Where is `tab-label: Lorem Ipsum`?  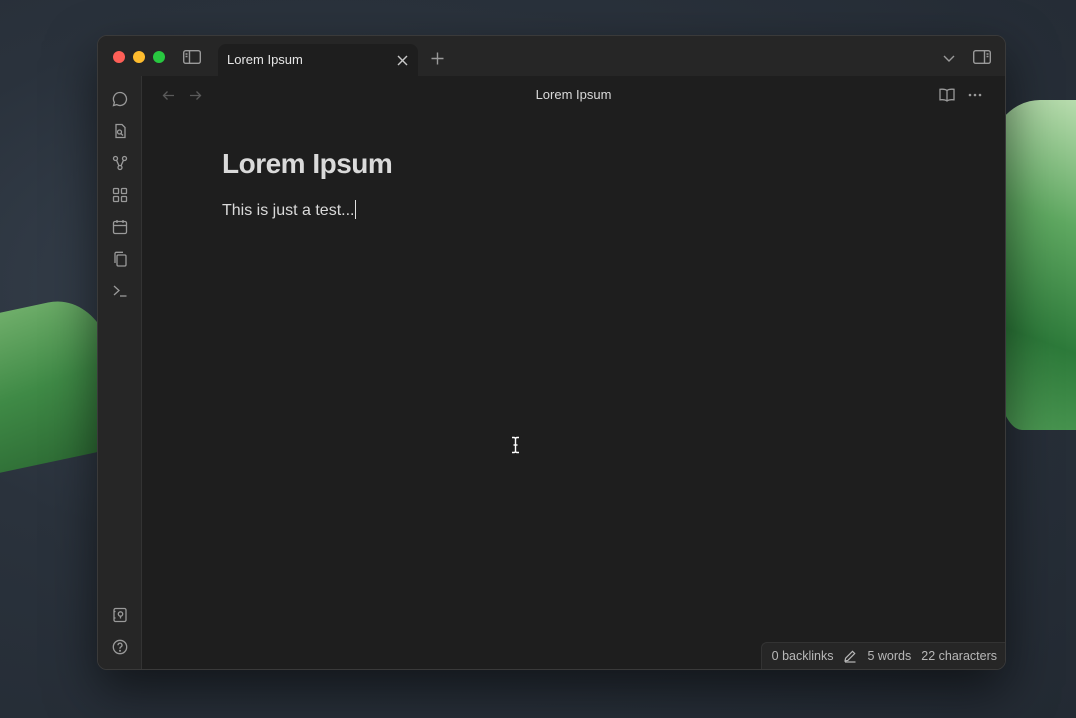 tab-label: Lorem Ipsum is located at coordinates (265, 59).